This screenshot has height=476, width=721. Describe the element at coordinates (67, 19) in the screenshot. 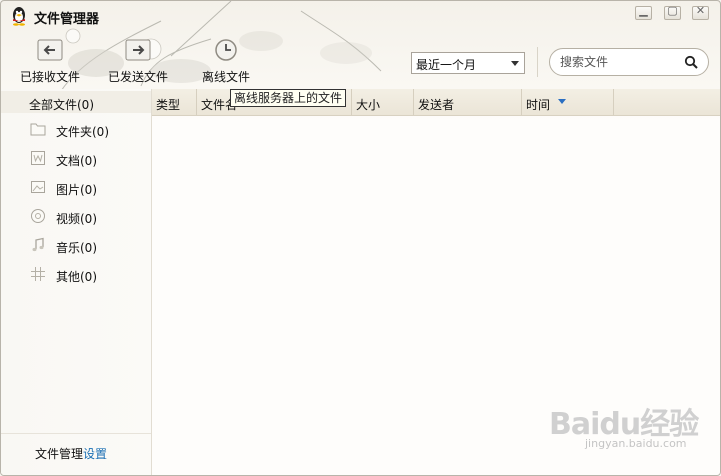

I see `window-title: 文件管理器` at that location.